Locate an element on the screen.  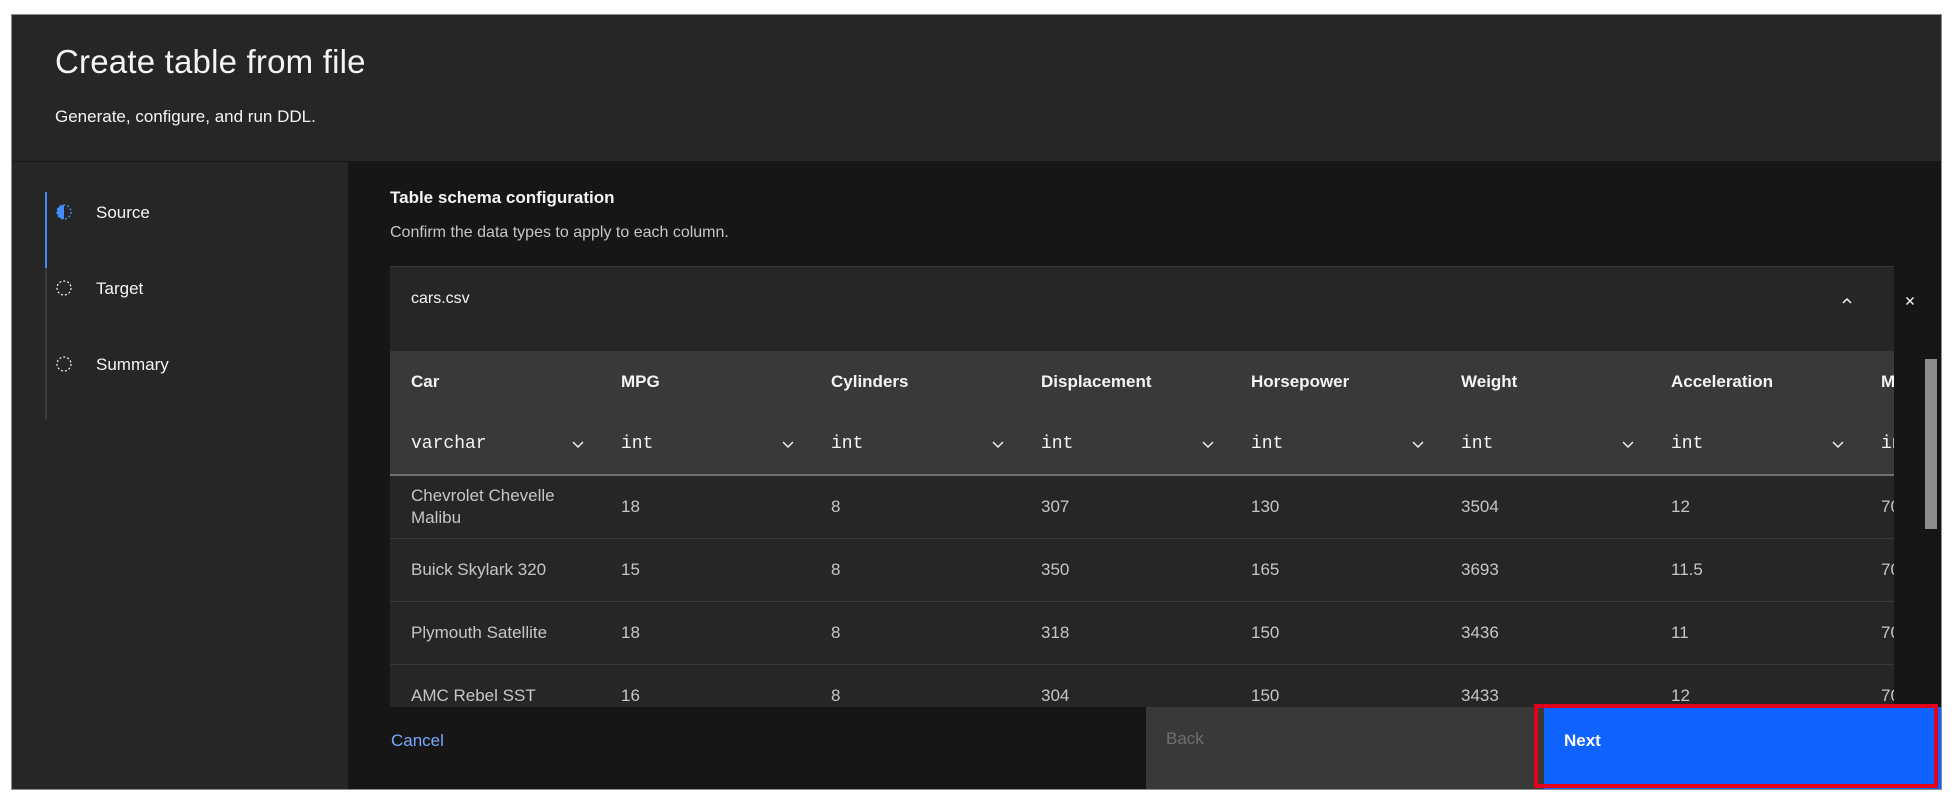
close-file-button is located at coordinates (1910, 301).